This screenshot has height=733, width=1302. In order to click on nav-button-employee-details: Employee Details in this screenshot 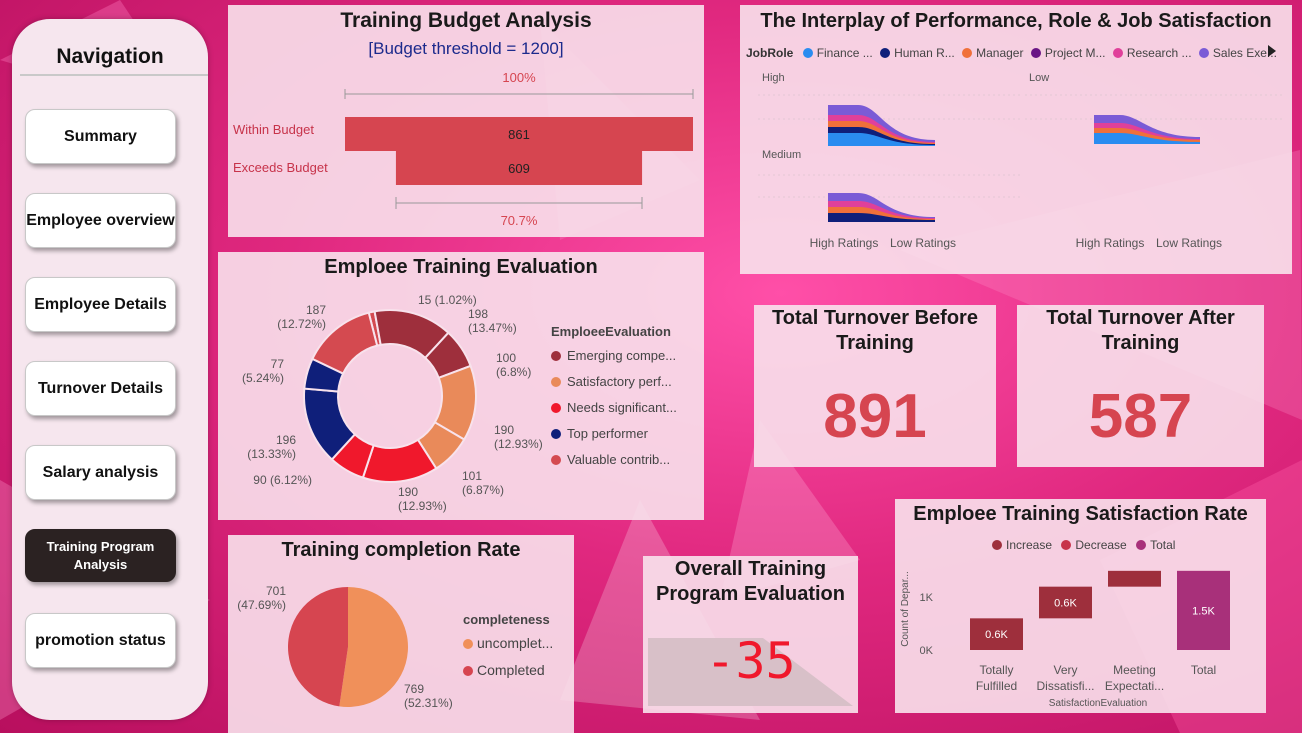, I will do `click(100, 304)`.